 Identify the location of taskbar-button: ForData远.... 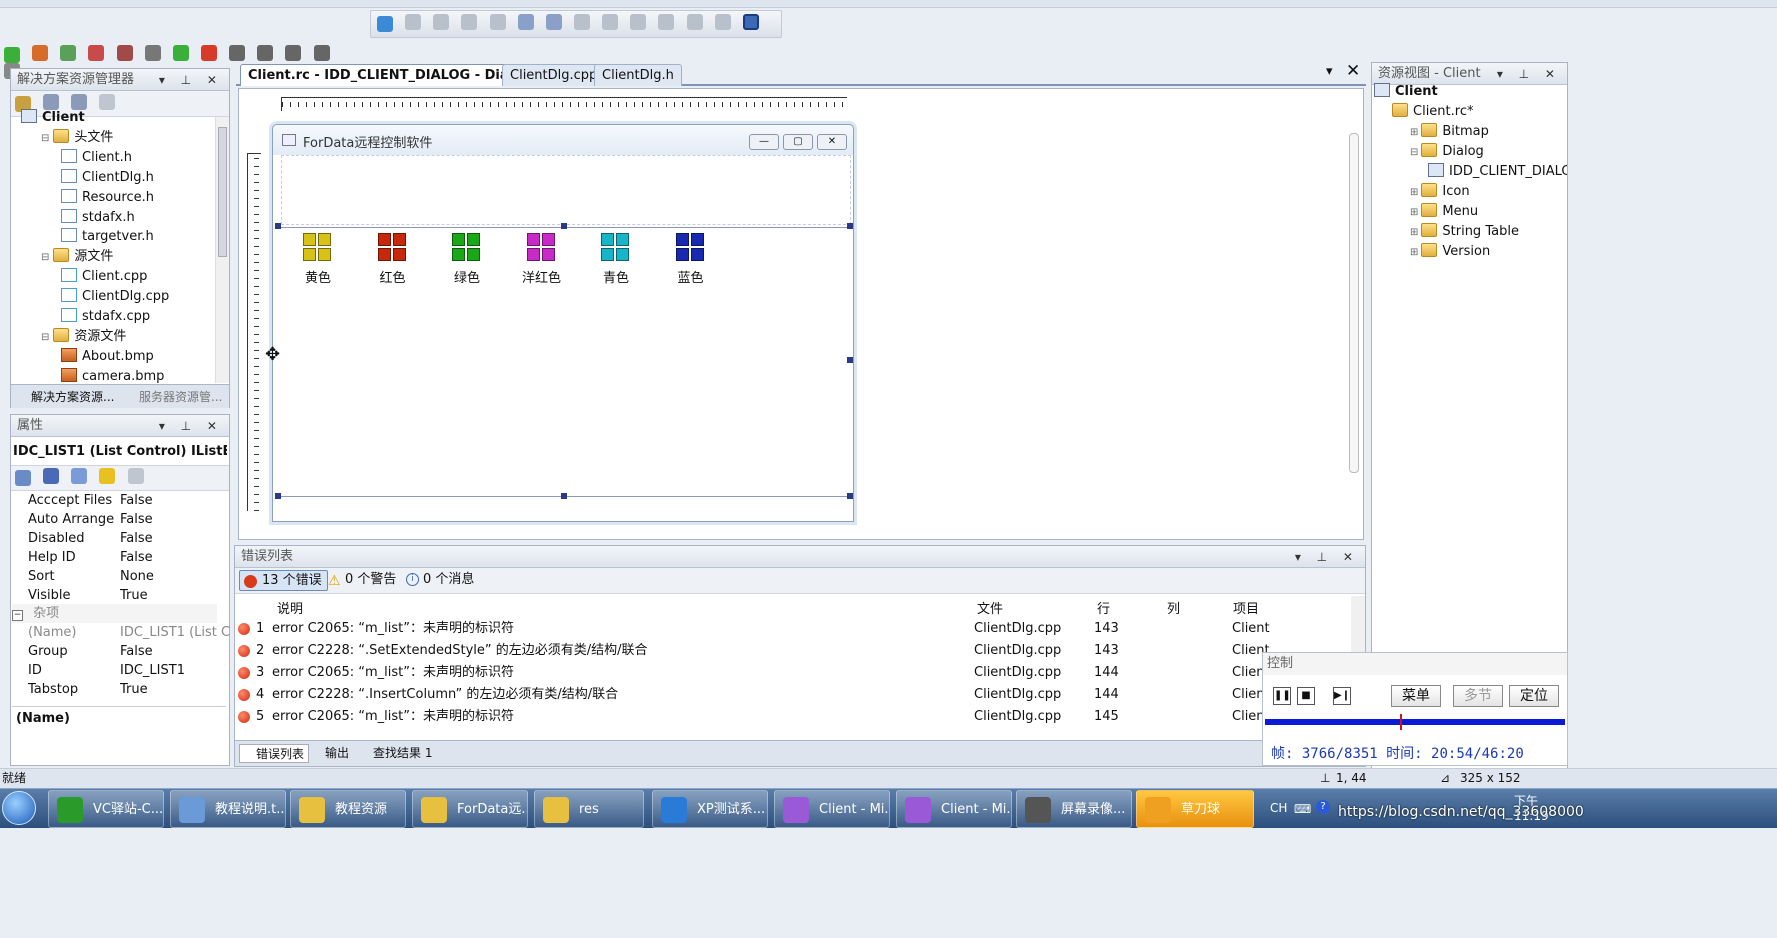
(470, 809).